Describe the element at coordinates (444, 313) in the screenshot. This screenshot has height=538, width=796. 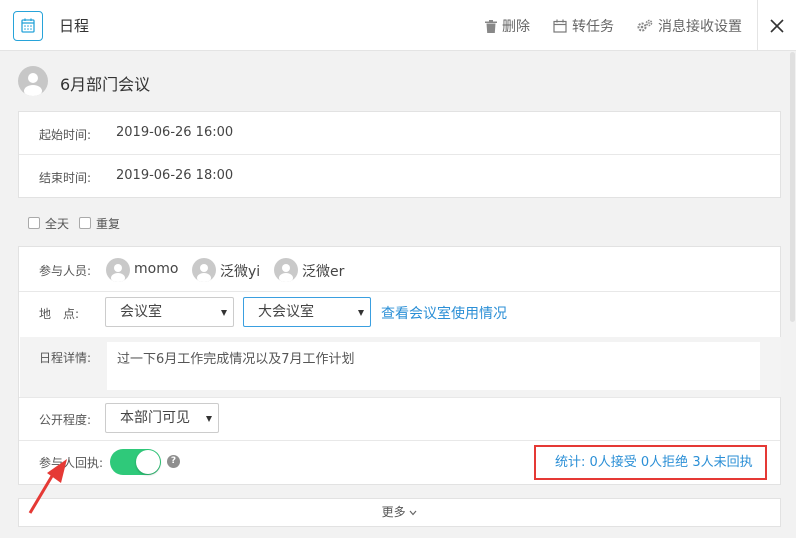
I see `room-usage-link: 查看会议室使用情况` at that location.